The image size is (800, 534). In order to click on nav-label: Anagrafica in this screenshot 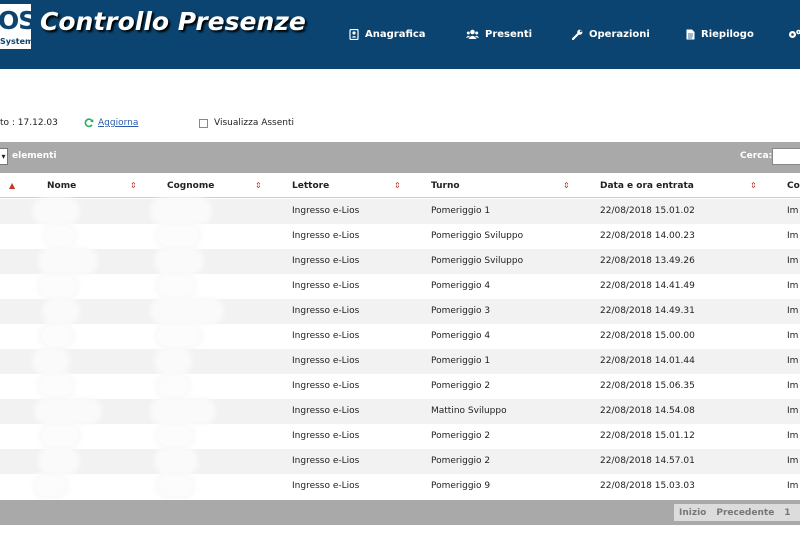, I will do `click(395, 34)`.